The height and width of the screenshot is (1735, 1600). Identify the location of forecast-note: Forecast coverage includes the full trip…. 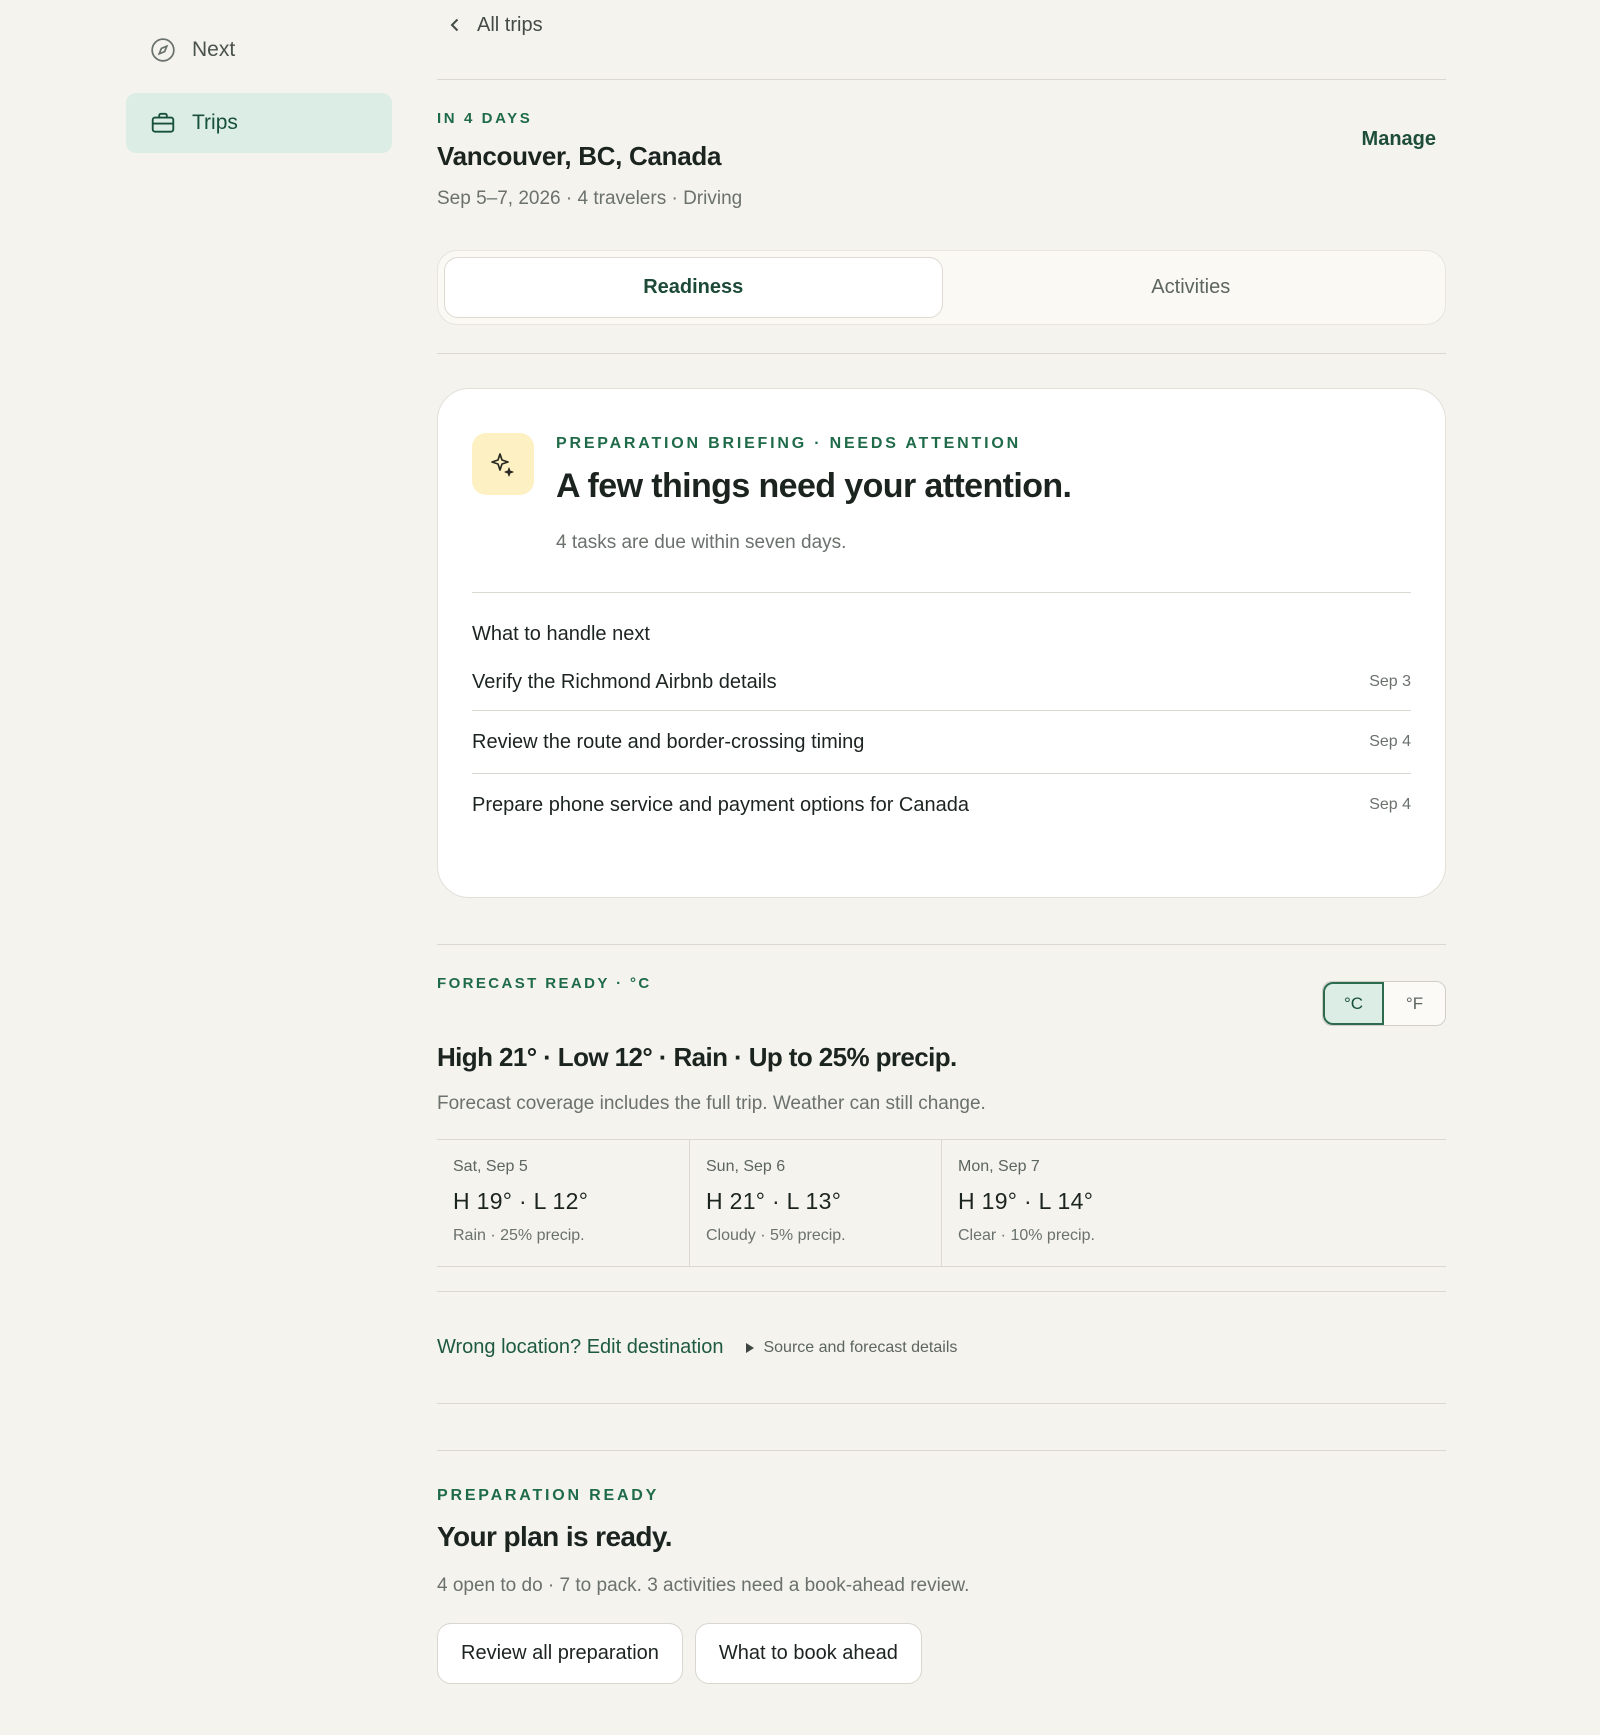
(711, 1103).